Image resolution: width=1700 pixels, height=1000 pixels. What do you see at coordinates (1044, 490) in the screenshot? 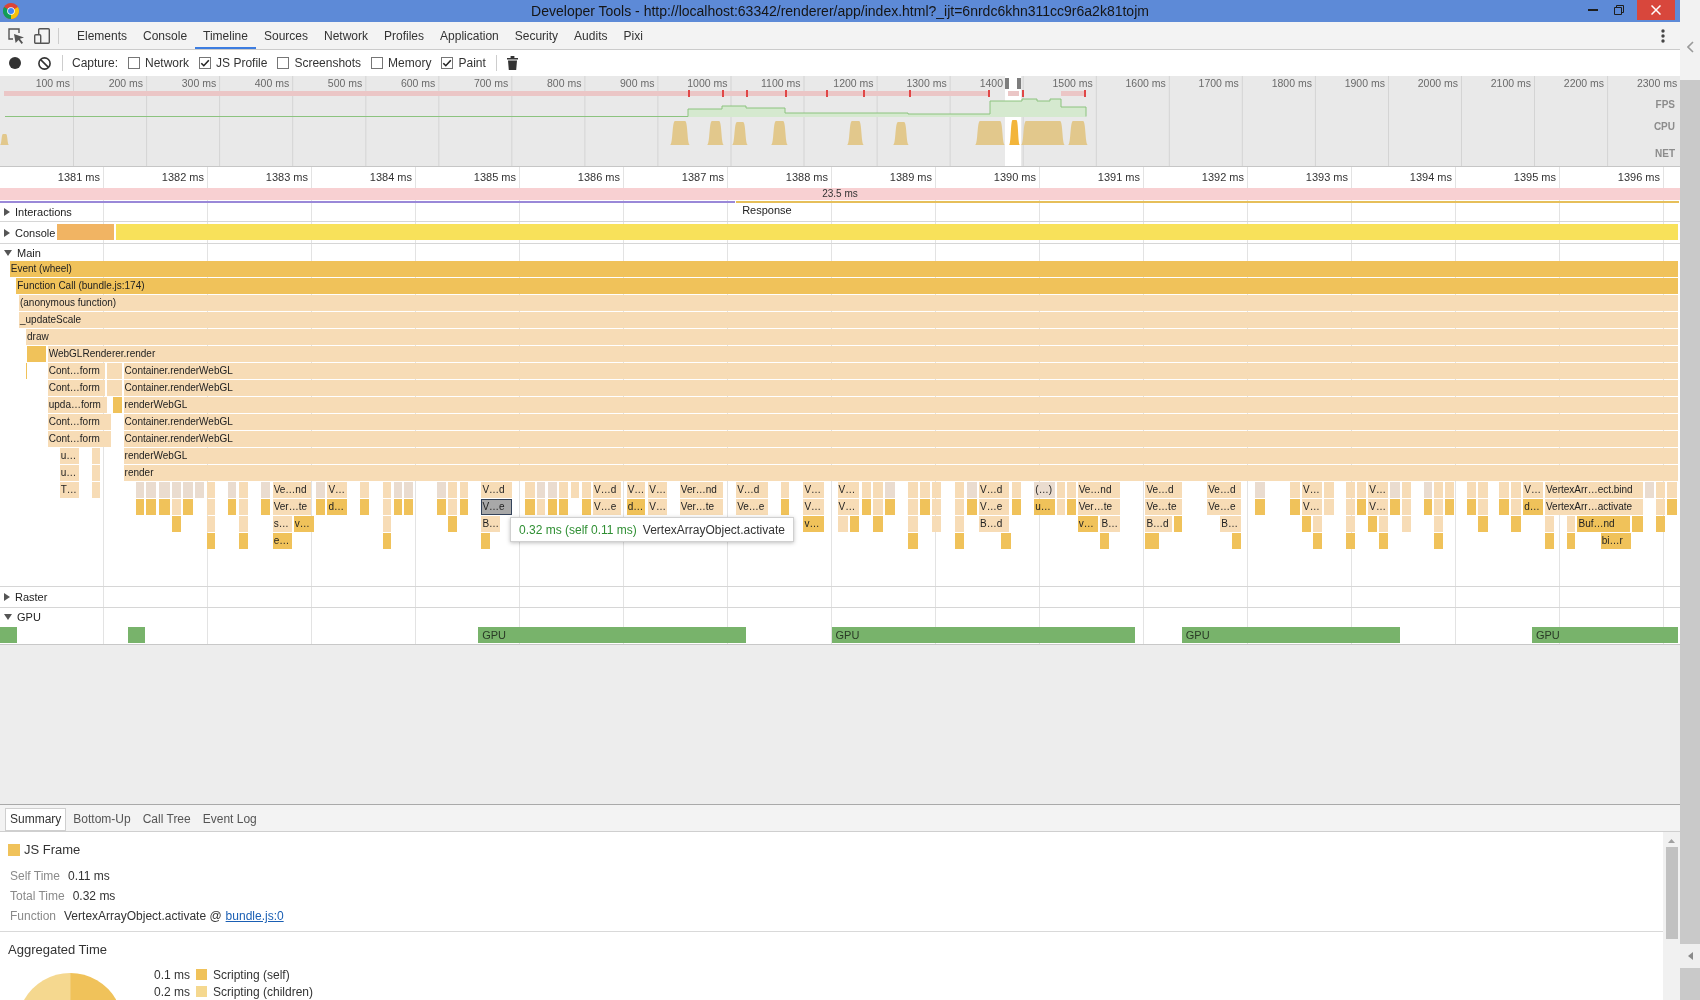
I see `flame-chart-block: (…)` at bounding box center [1044, 490].